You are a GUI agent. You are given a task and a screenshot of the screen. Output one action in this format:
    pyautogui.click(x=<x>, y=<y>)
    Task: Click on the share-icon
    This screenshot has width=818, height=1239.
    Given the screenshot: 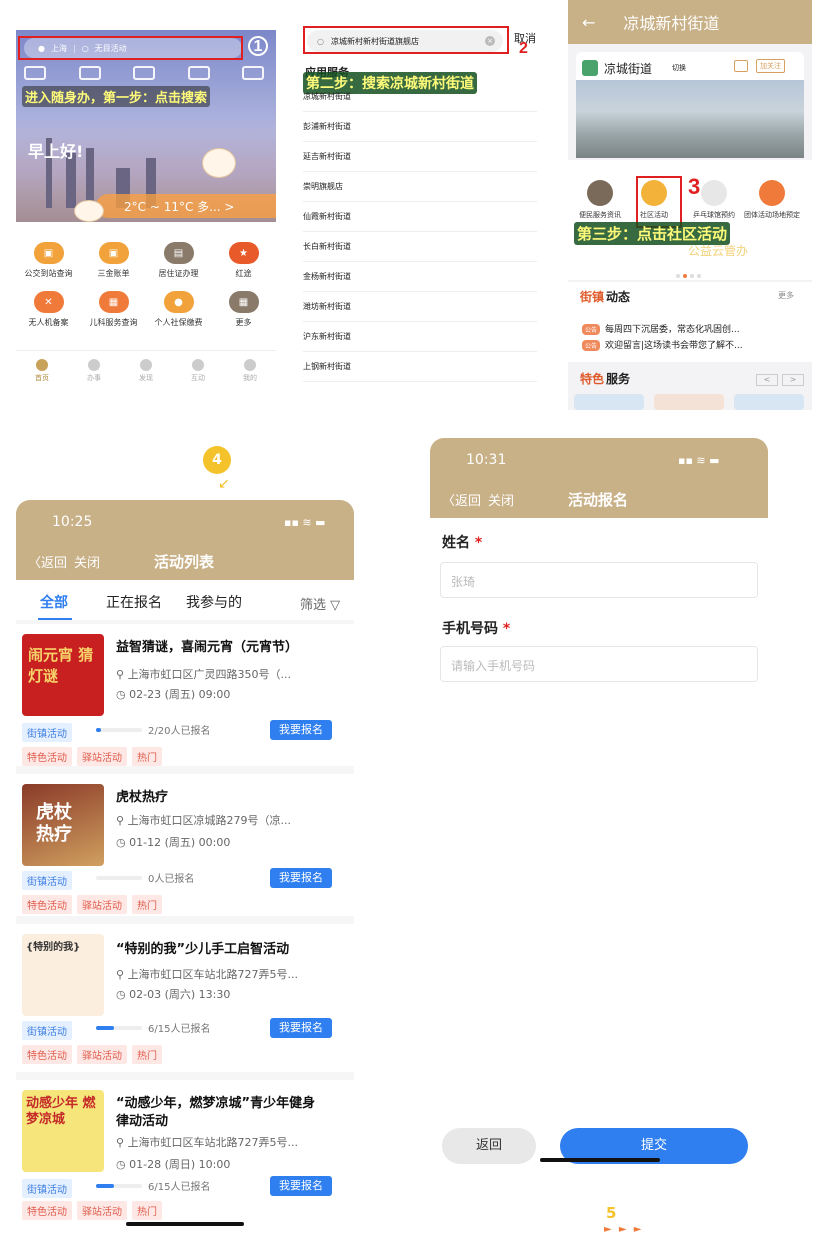 What is the action you would take?
    pyautogui.click(x=741, y=66)
    